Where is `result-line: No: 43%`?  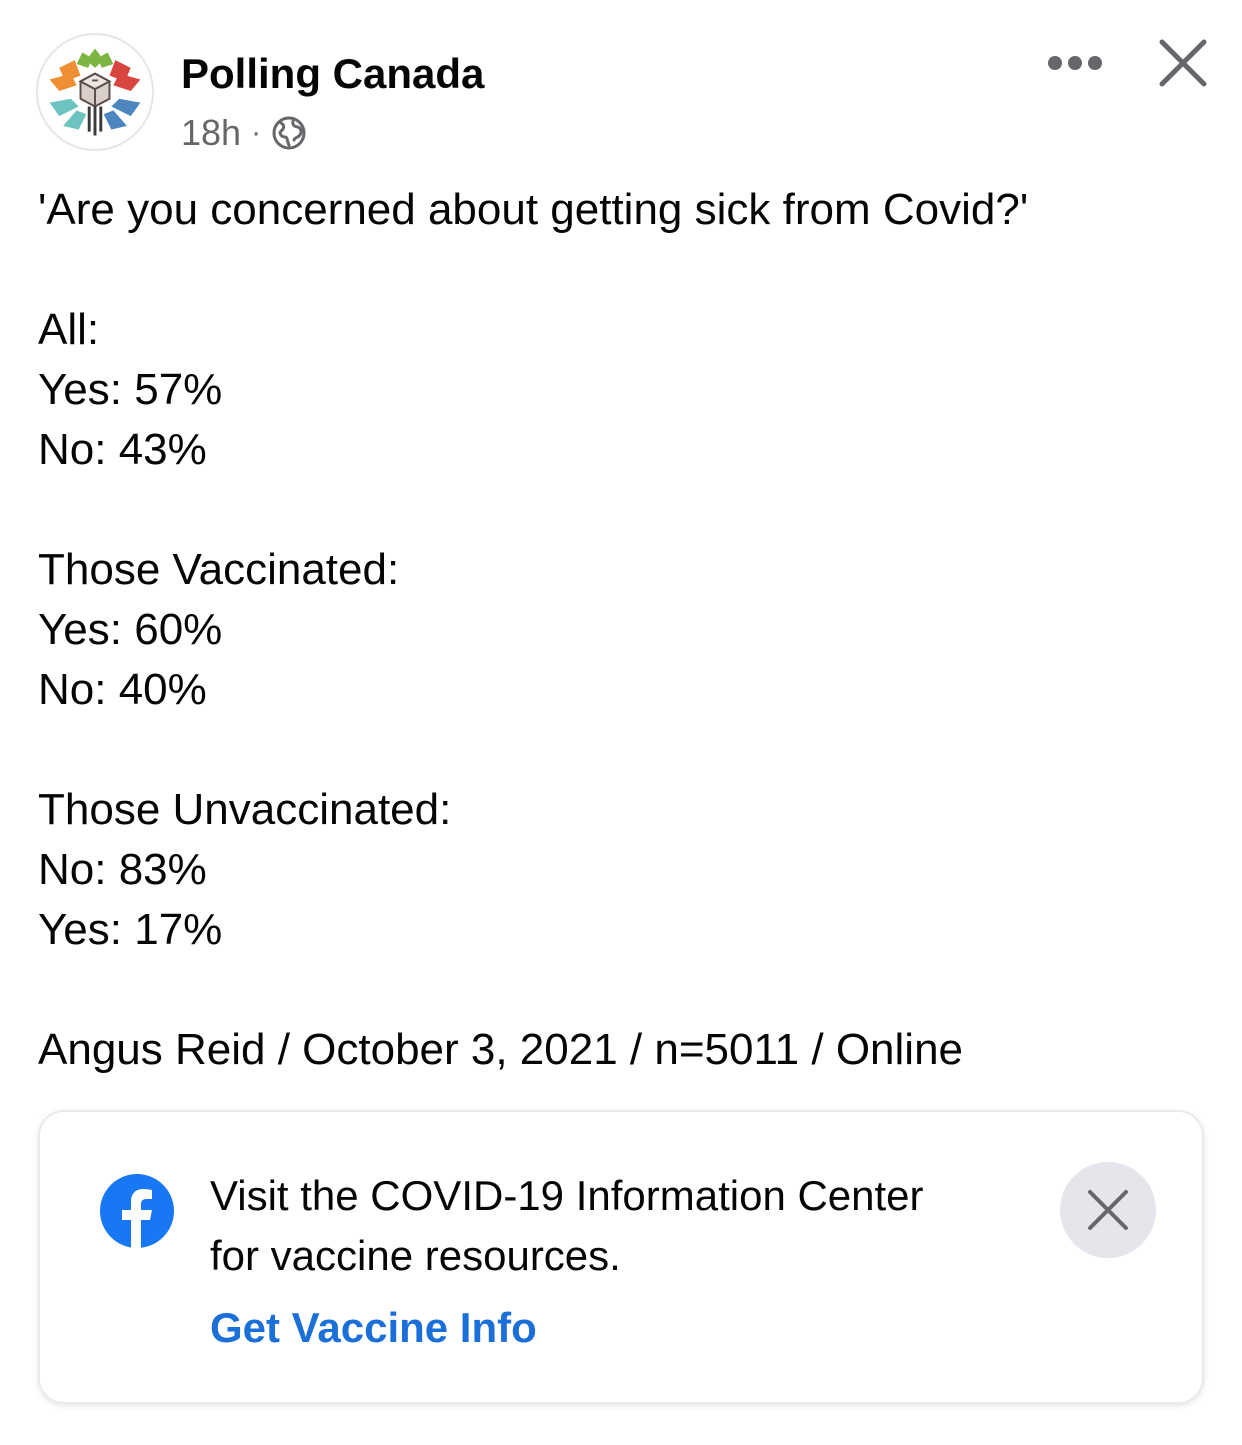 result-line: No: 43% is located at coordinates (122, 449).